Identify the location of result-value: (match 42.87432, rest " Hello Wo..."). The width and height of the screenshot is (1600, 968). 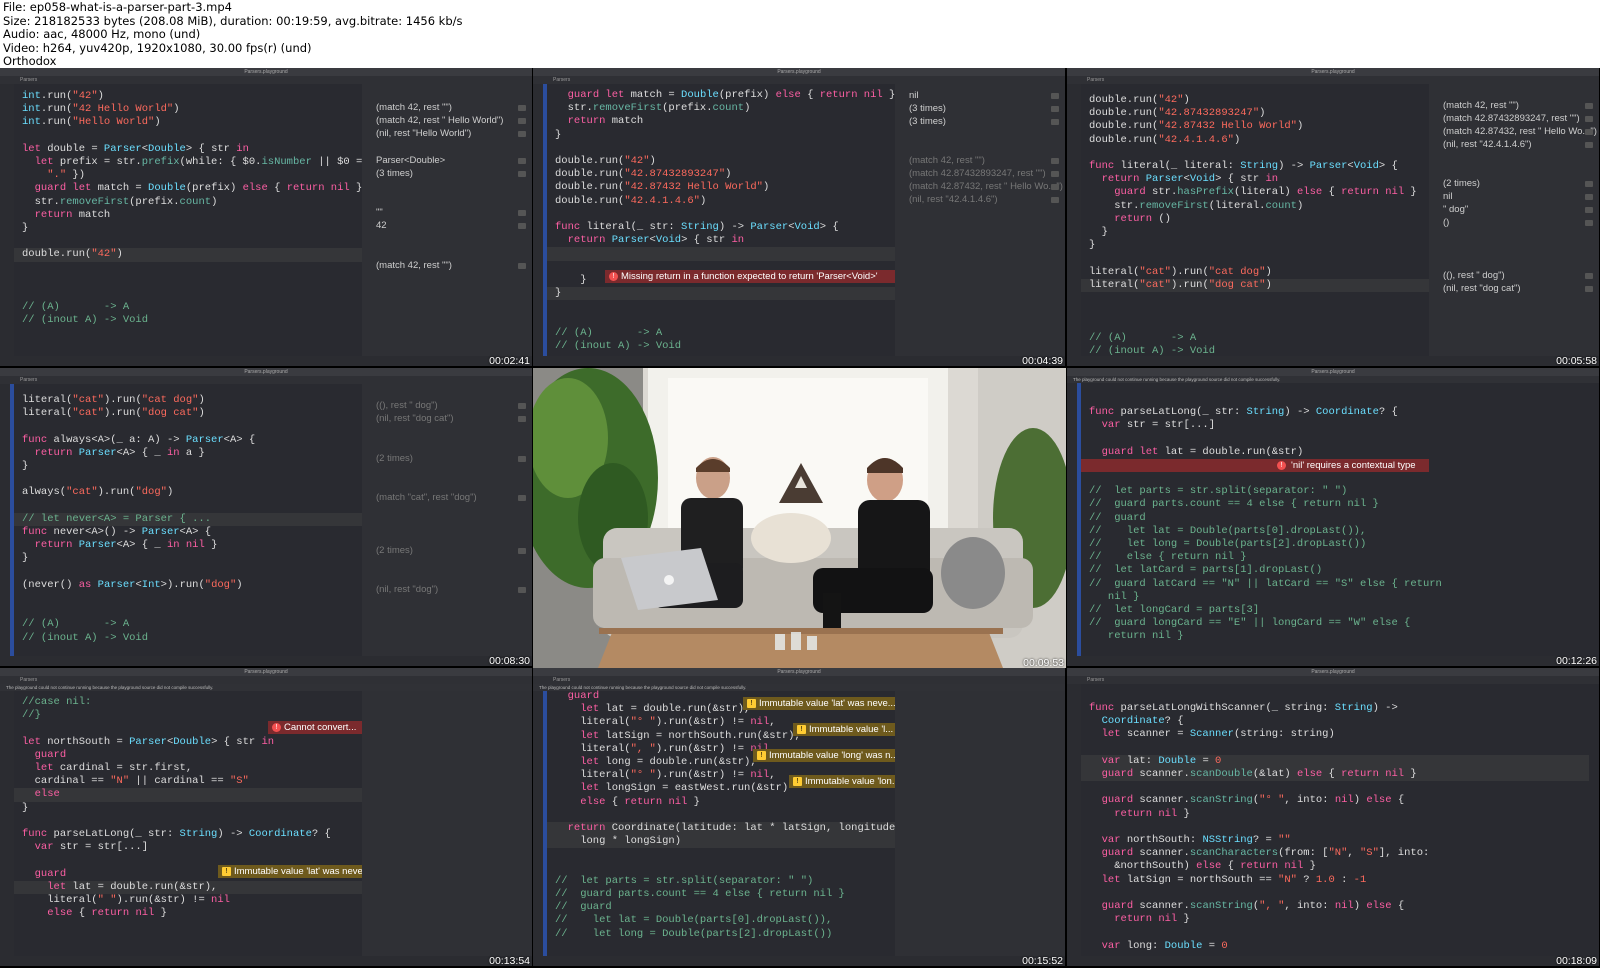
(986, 186).